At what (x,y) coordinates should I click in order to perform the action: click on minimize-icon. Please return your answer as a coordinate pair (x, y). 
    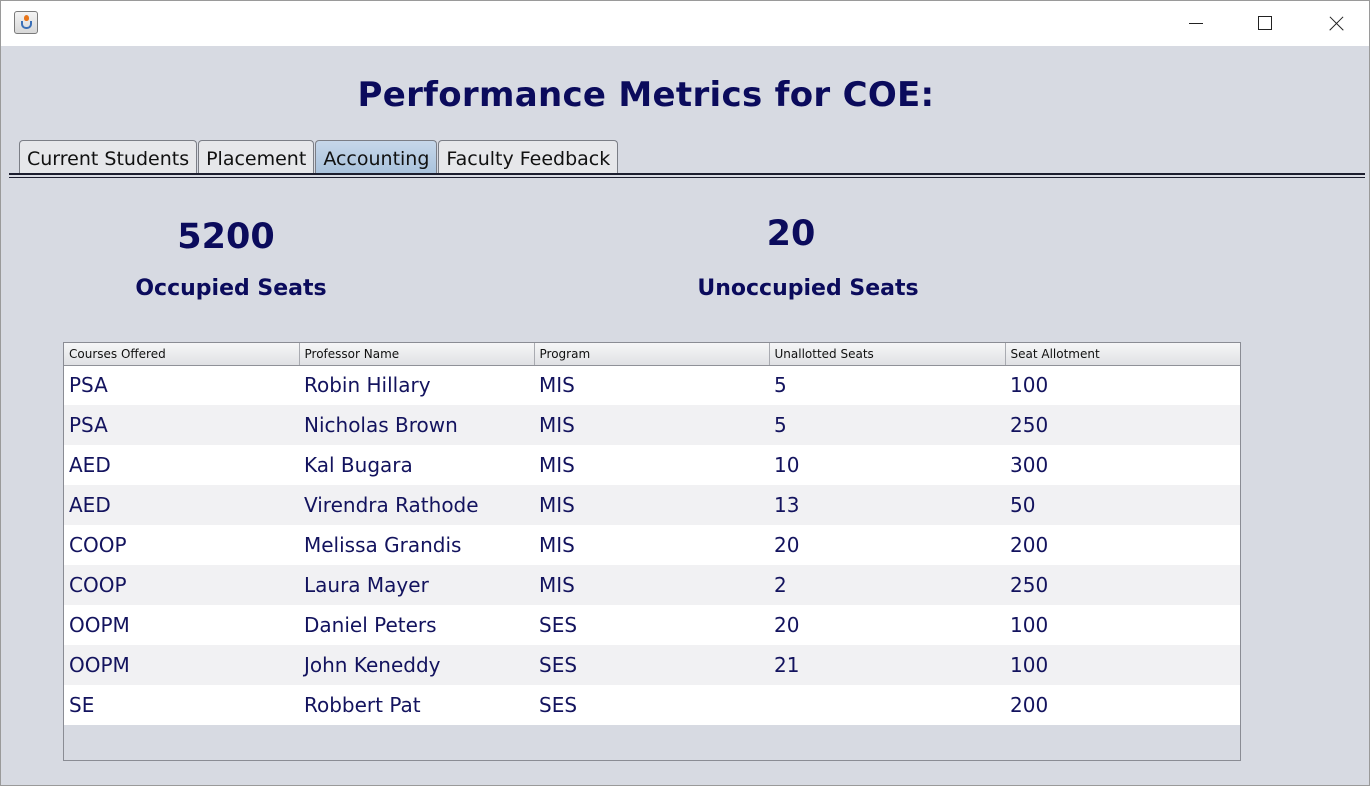
    Looking at the image, I should click on (1196, 23).